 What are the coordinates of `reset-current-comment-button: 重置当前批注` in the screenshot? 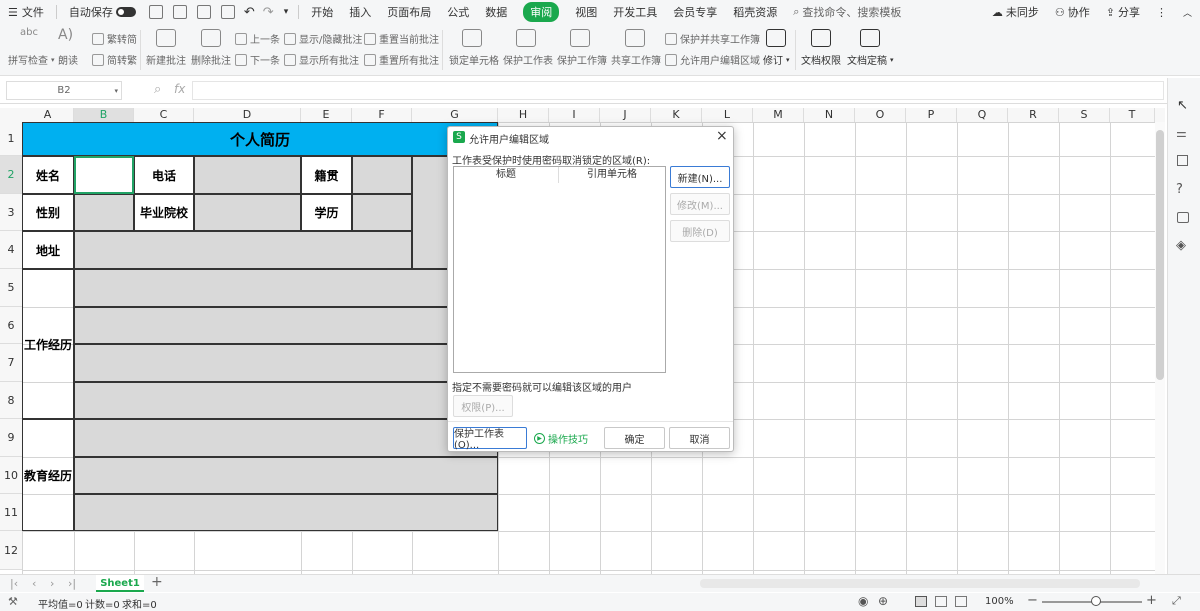 It's located at (401, 38).